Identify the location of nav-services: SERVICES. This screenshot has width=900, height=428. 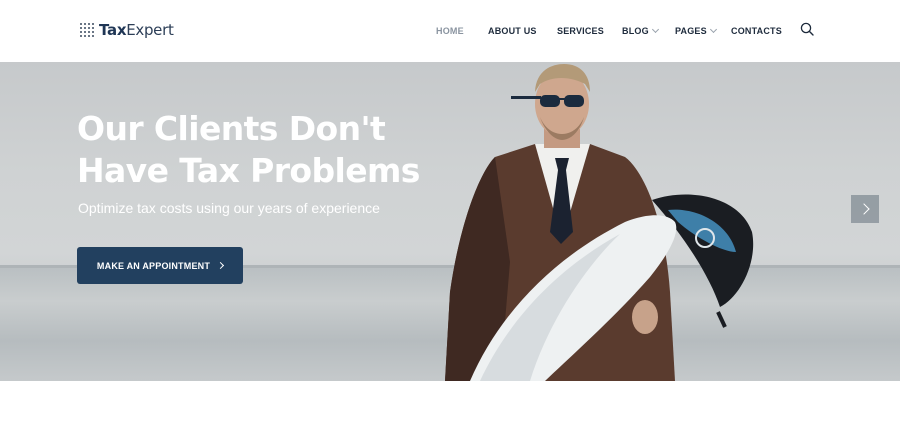
(589, 31).